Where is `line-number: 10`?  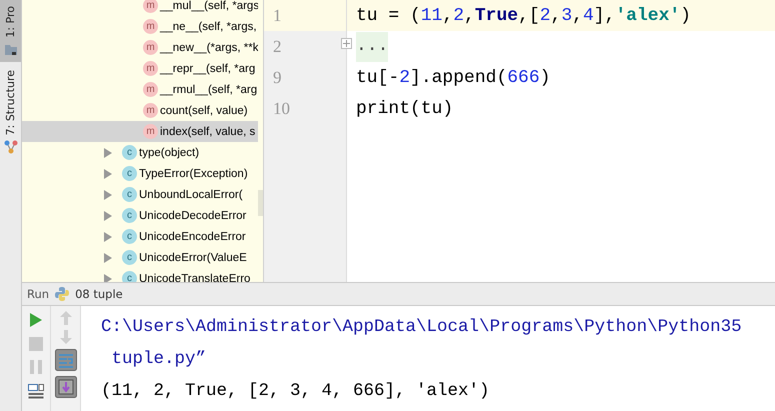
line-number: 10 is located at coordinates (281, 108).